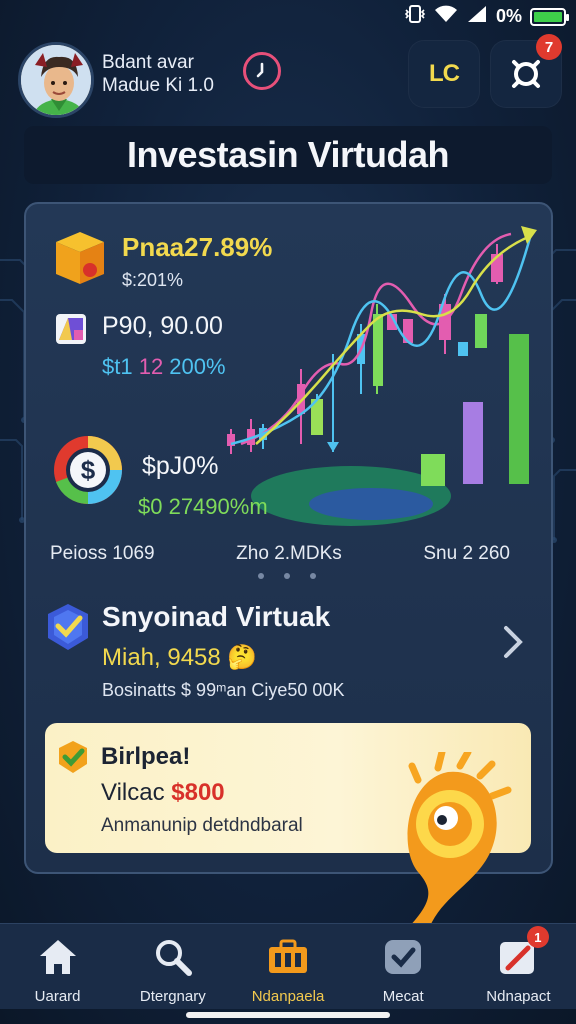 The image size is (576, 1024). Describe the element at coordinates (102, 553) in the screenshot. I see `stat-1: Peioss 1069` at that location.